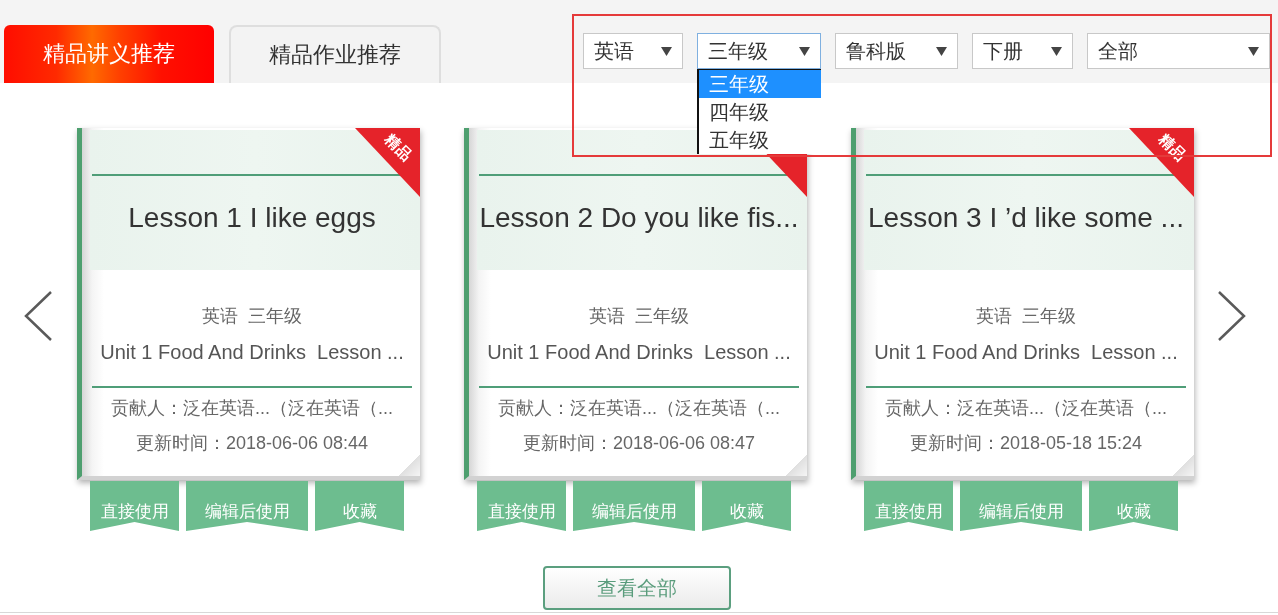 The height and width of the screenshot is (615, 1278). I want to click on dropdown-option: 四年级, so click(760, 112).